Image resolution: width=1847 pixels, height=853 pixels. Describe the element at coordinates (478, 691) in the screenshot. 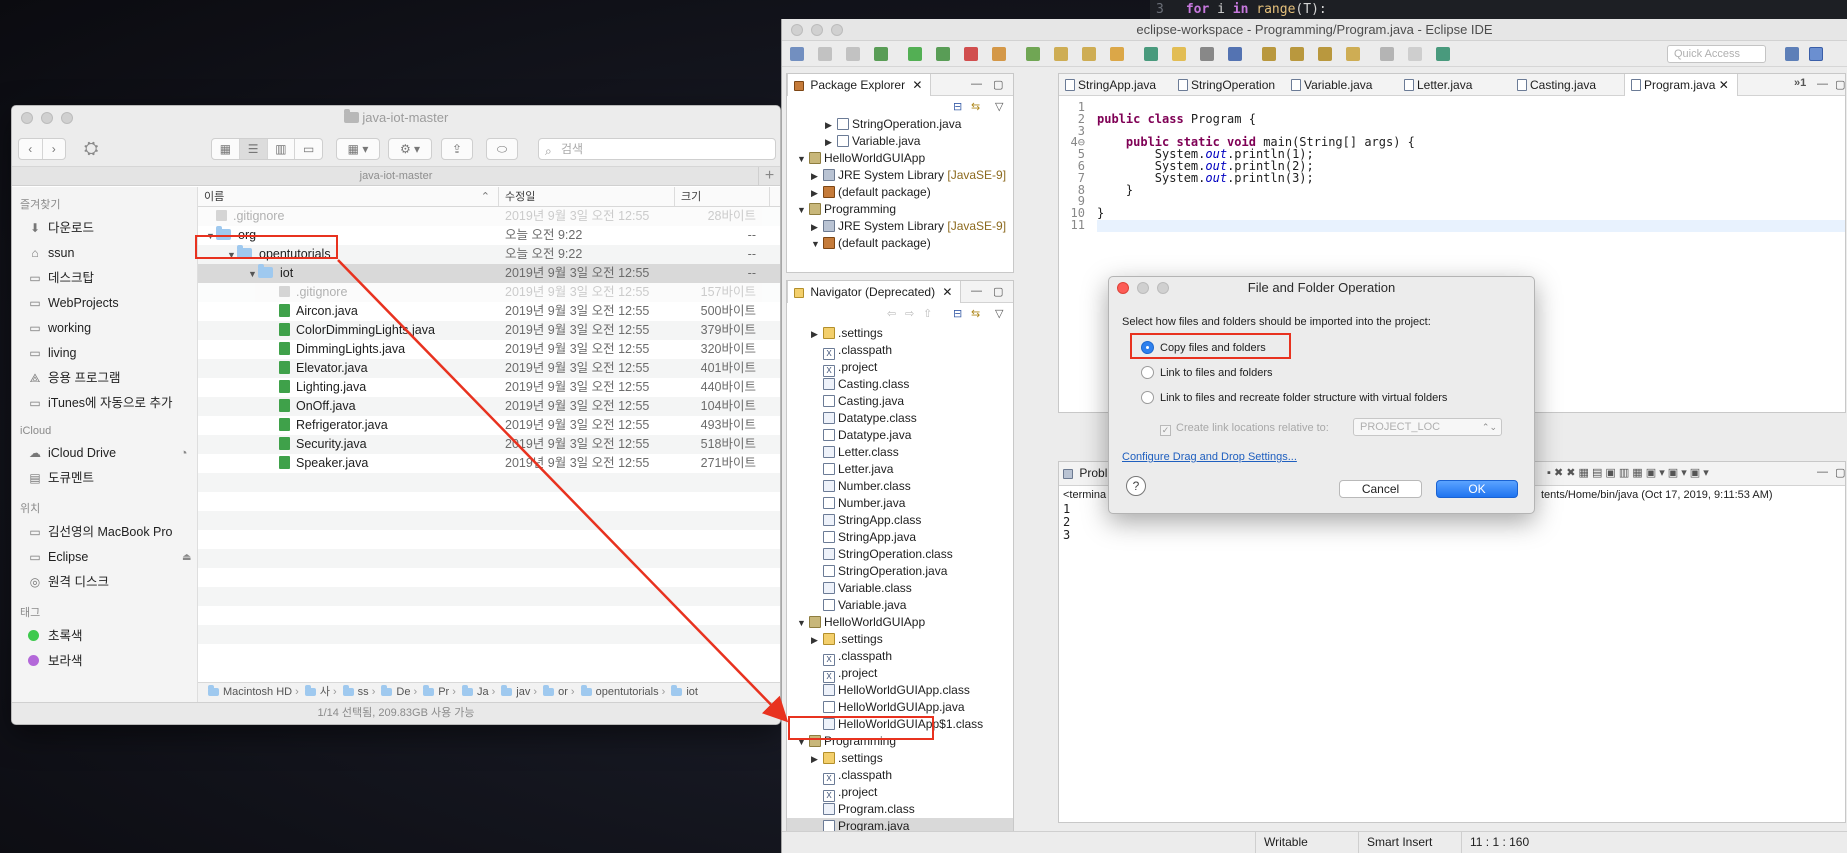

I see `breadcrumb-item: Ja ›` at that location.